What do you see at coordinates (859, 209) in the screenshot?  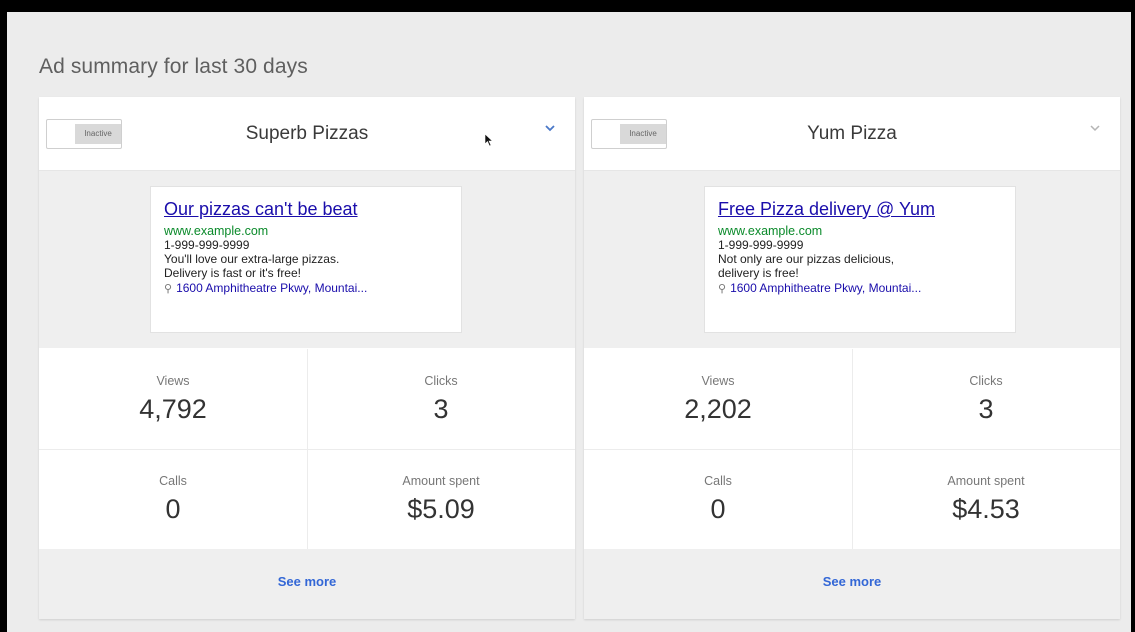 I see `ad-headline-link: Free Pizza delivery @ Yum` at bounding box center [859, 209].